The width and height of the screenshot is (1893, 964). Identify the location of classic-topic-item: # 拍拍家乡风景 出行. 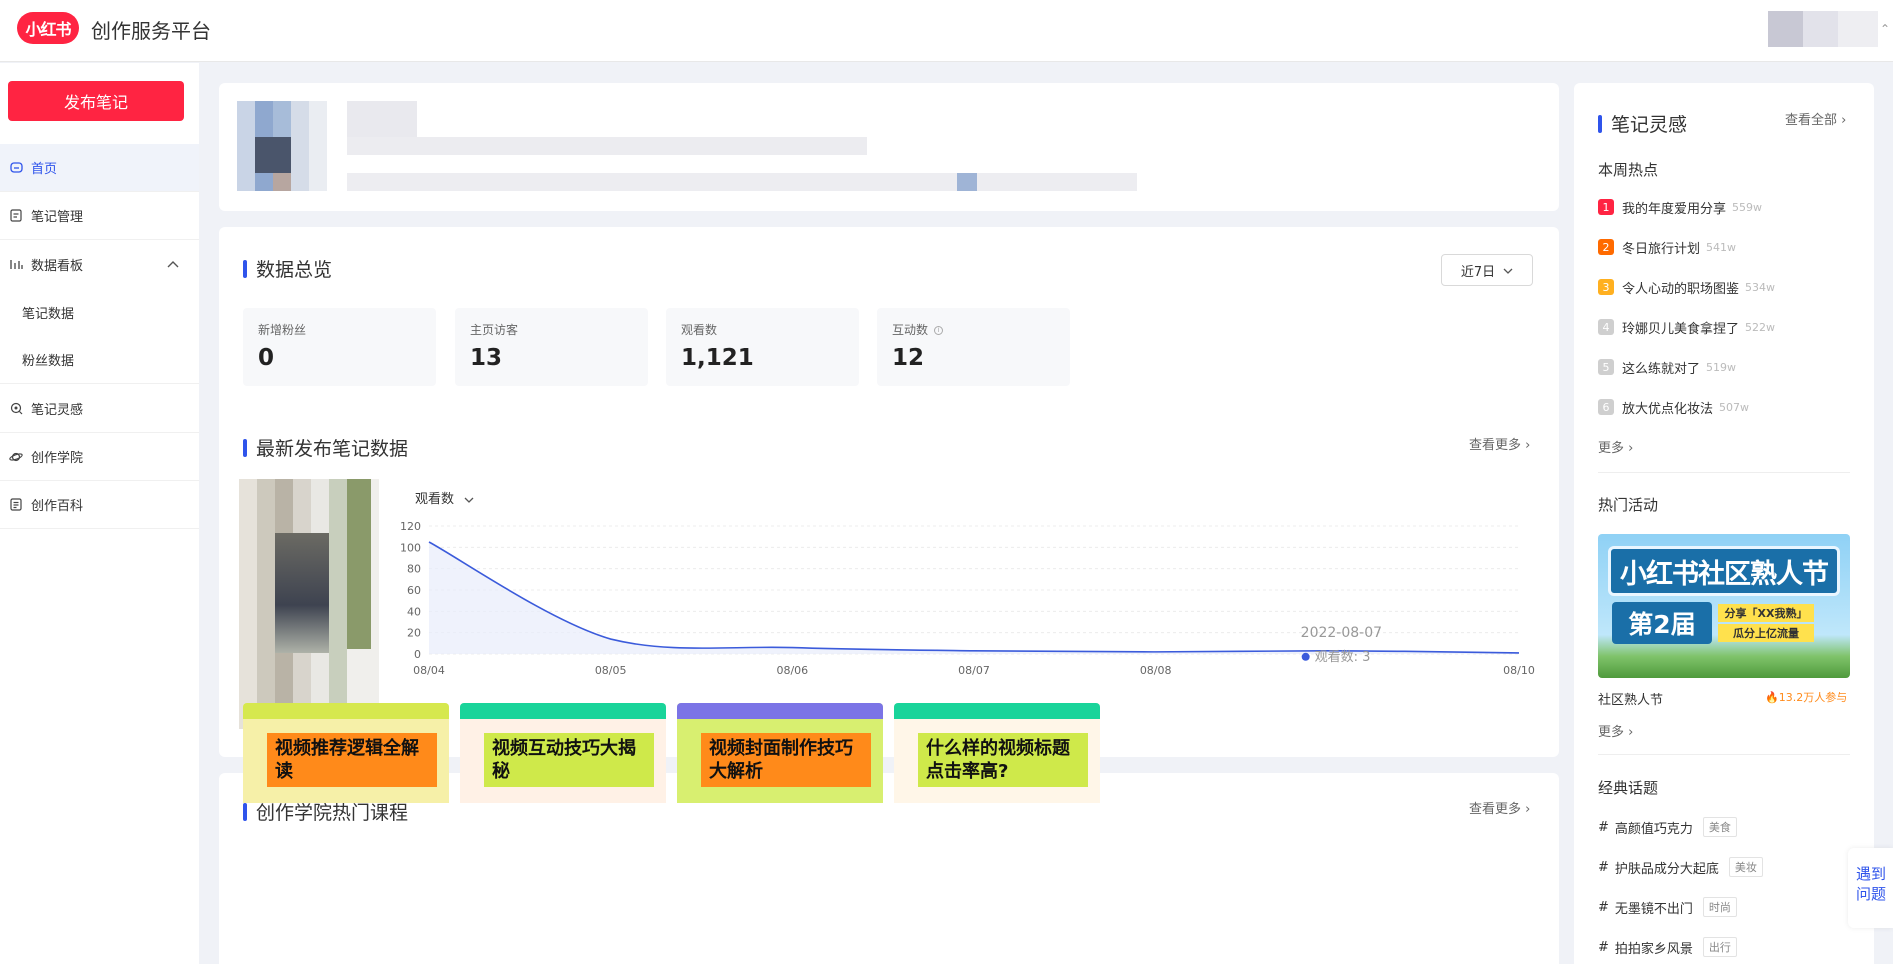
(1667, 947).